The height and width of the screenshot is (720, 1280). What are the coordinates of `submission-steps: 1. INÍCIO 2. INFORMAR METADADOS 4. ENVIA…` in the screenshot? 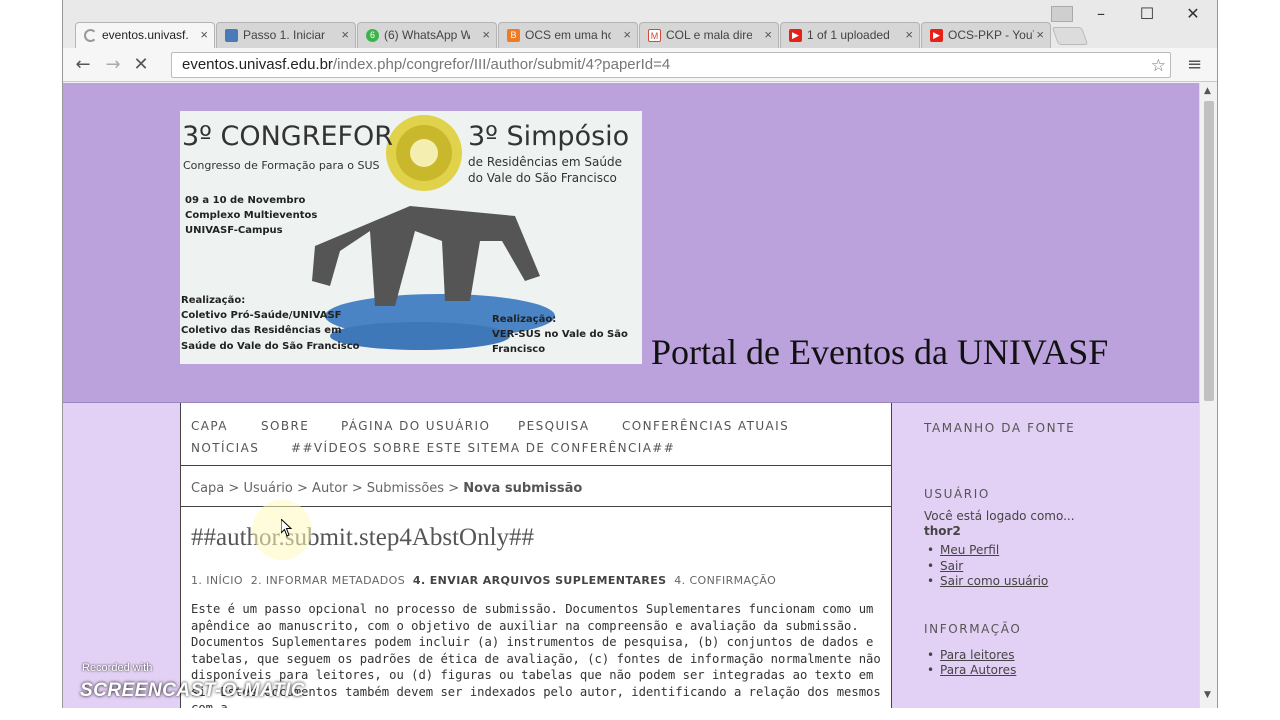 It's located at (483, 580).